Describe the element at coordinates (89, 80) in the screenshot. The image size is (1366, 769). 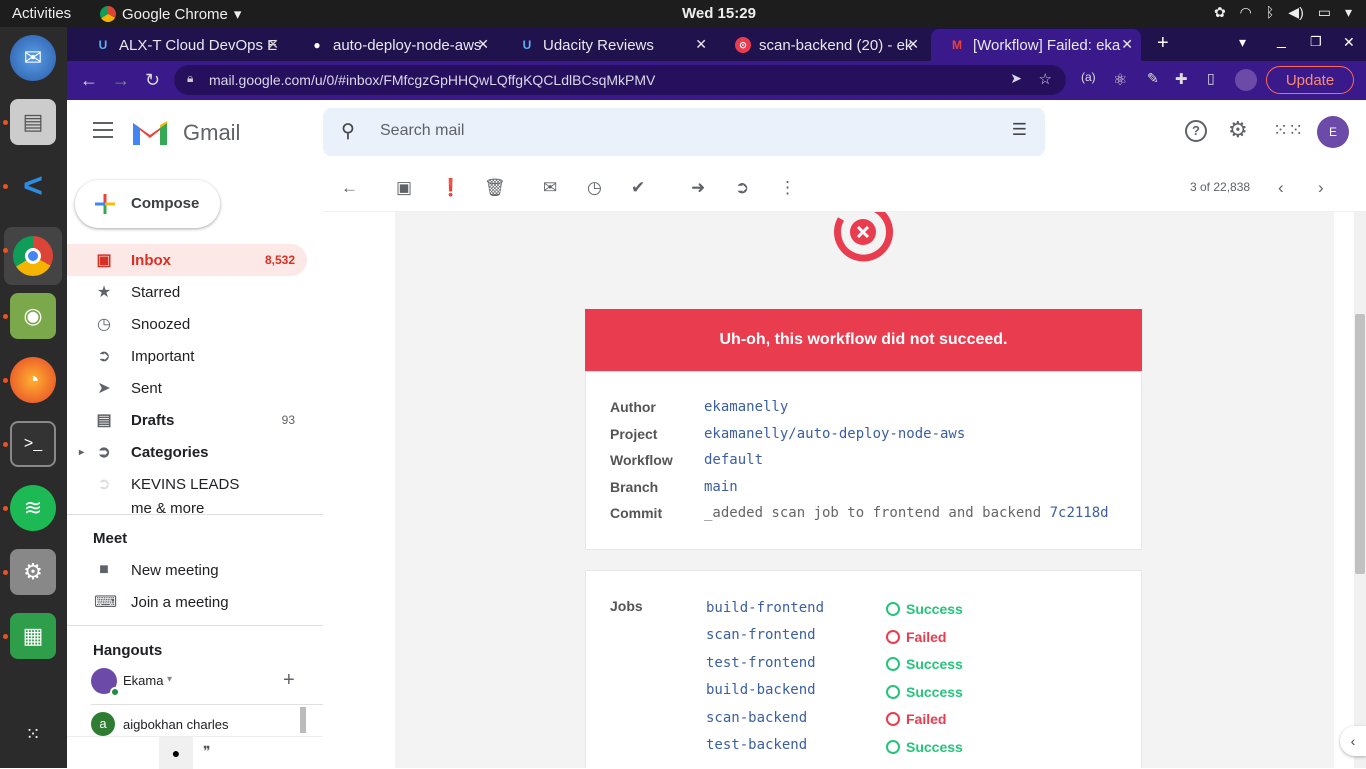
I see `back-button: ←` at that location.